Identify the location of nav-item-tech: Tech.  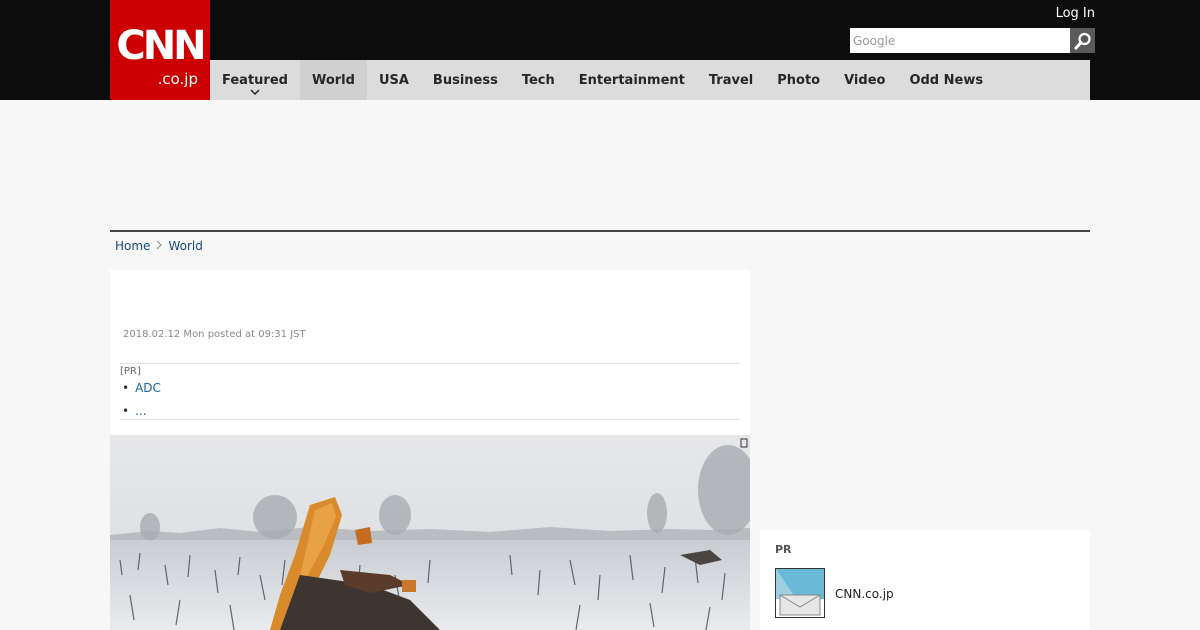
(538, 80).